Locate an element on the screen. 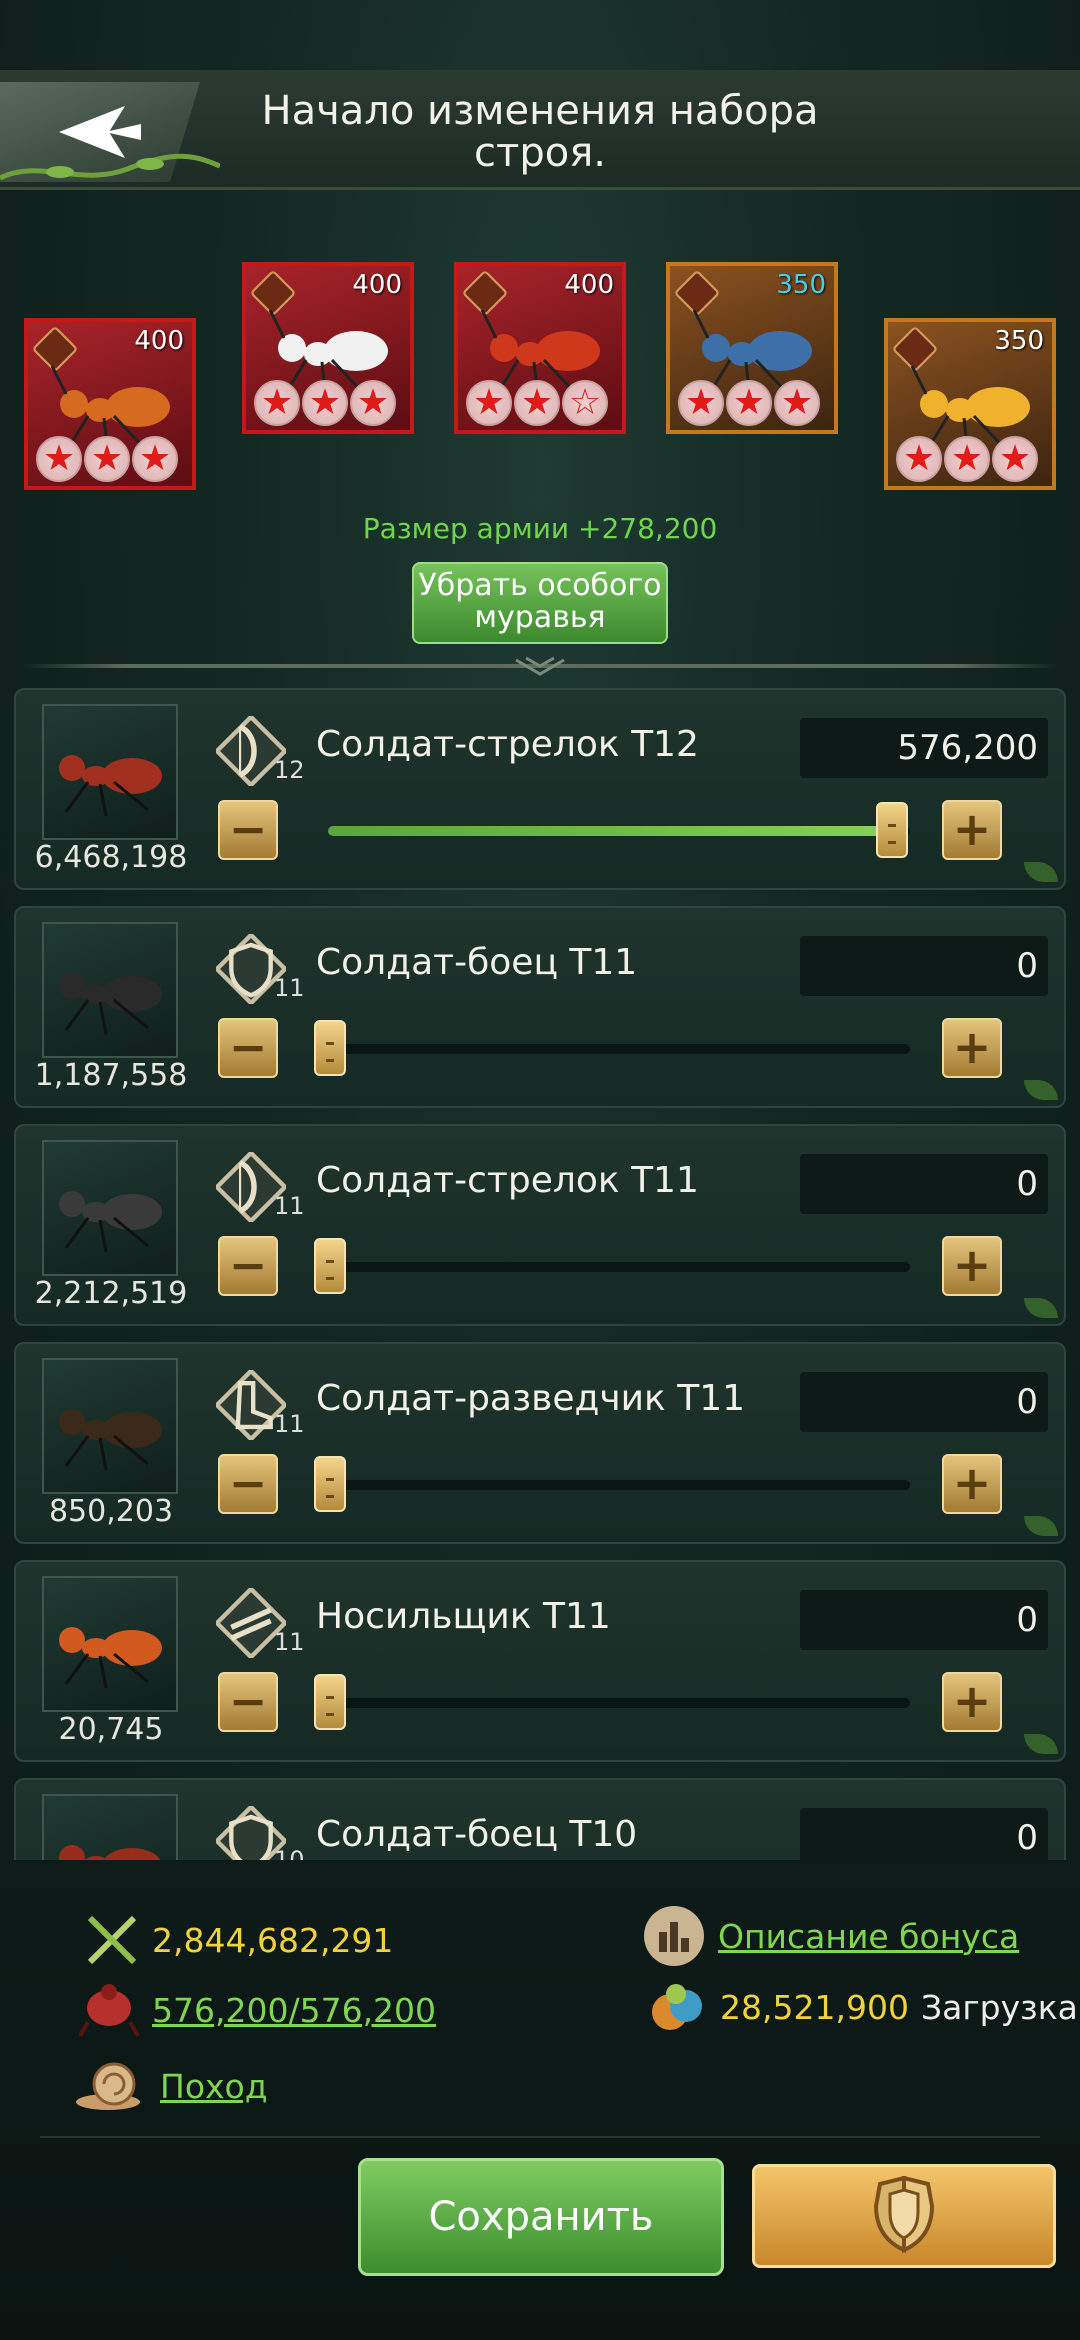  special-ant-card: 400 ★ ★ ☆ is located at coordinates (540, 348).